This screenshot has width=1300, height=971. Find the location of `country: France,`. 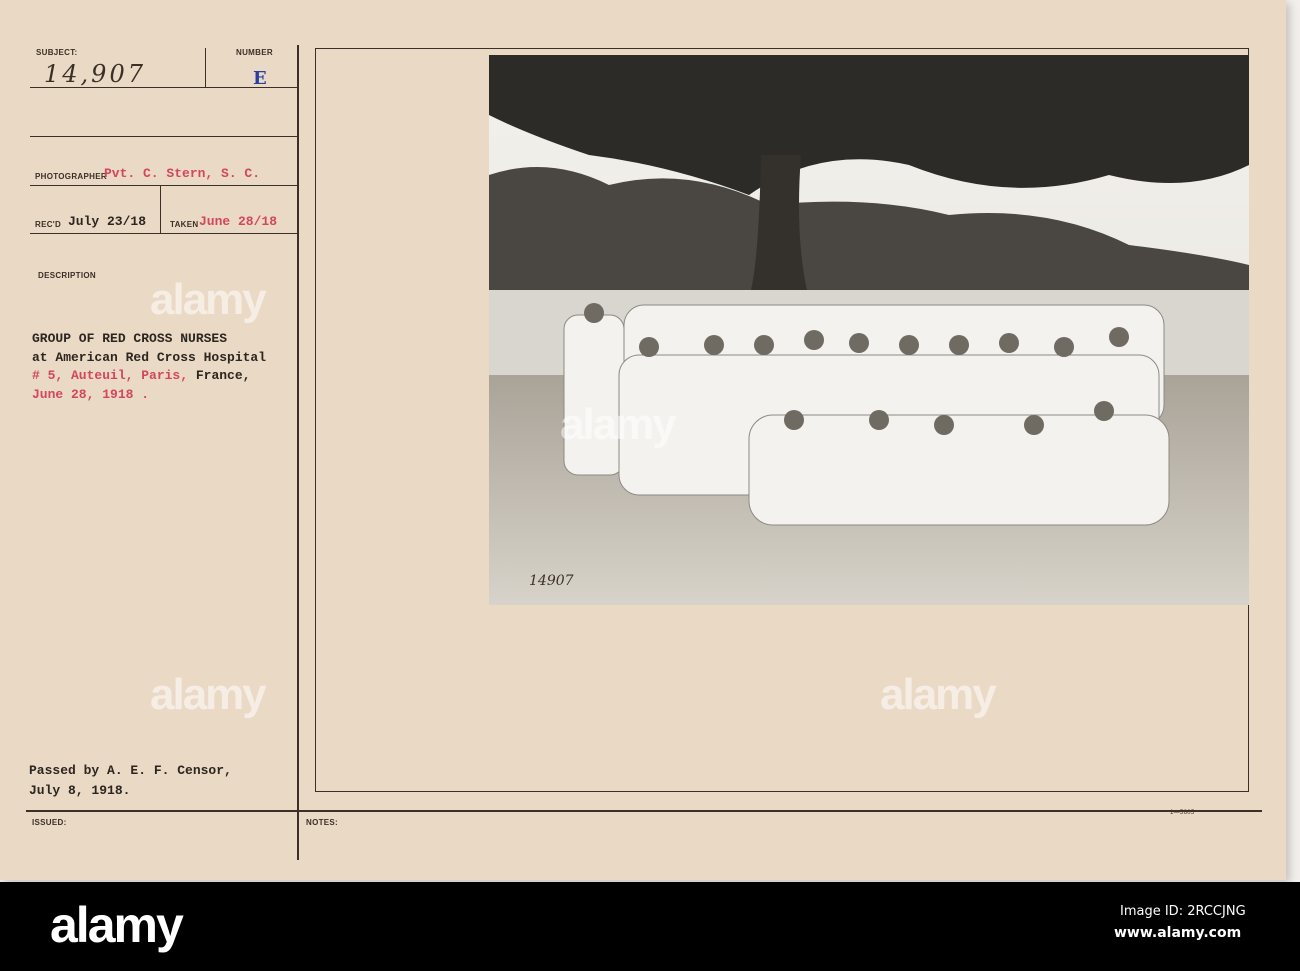

country: France, is located at coordinates (223, 375).